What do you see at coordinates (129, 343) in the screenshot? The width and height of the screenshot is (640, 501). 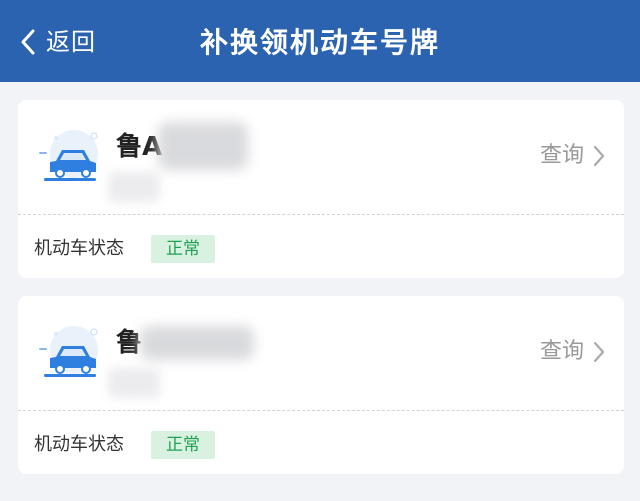 I see `plate-number: 鲁` at bounding box center [129, 343].